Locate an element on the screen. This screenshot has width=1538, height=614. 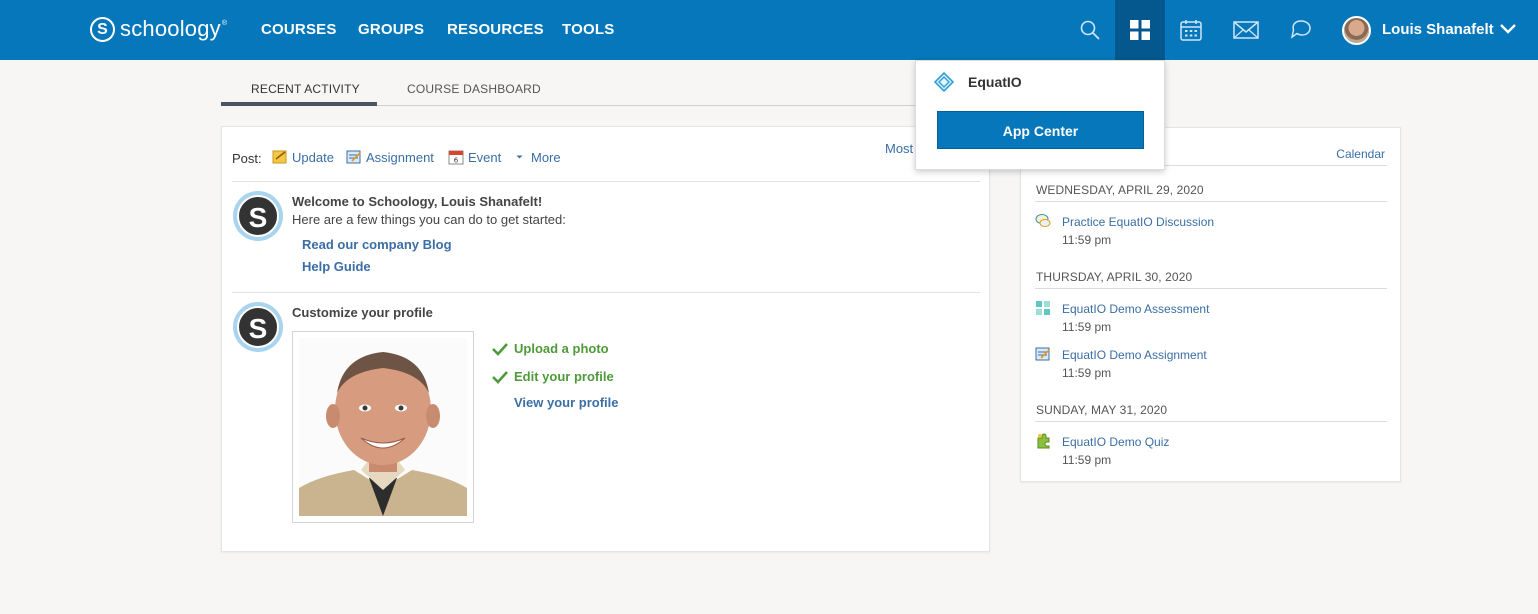
apps-grid-icon is located at coordinates (1140, 30).